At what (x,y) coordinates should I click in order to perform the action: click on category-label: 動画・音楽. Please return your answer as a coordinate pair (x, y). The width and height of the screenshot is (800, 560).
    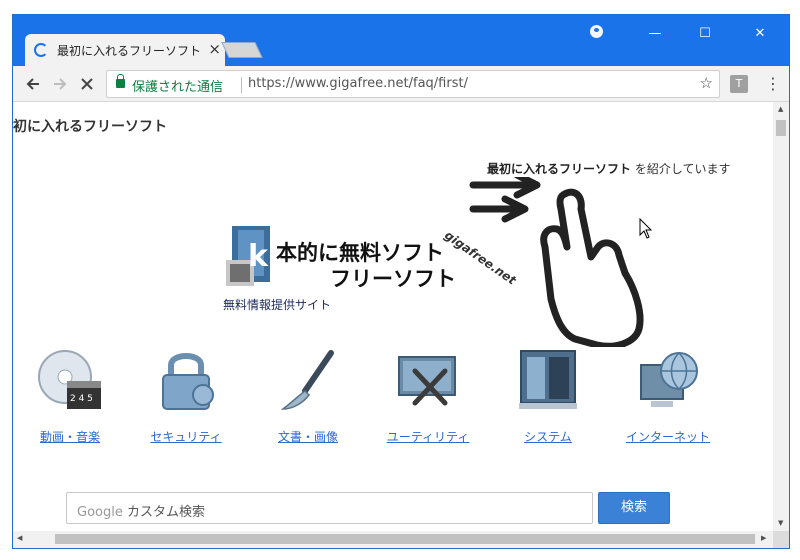
    Looking at the image, I should click on (71, 436).